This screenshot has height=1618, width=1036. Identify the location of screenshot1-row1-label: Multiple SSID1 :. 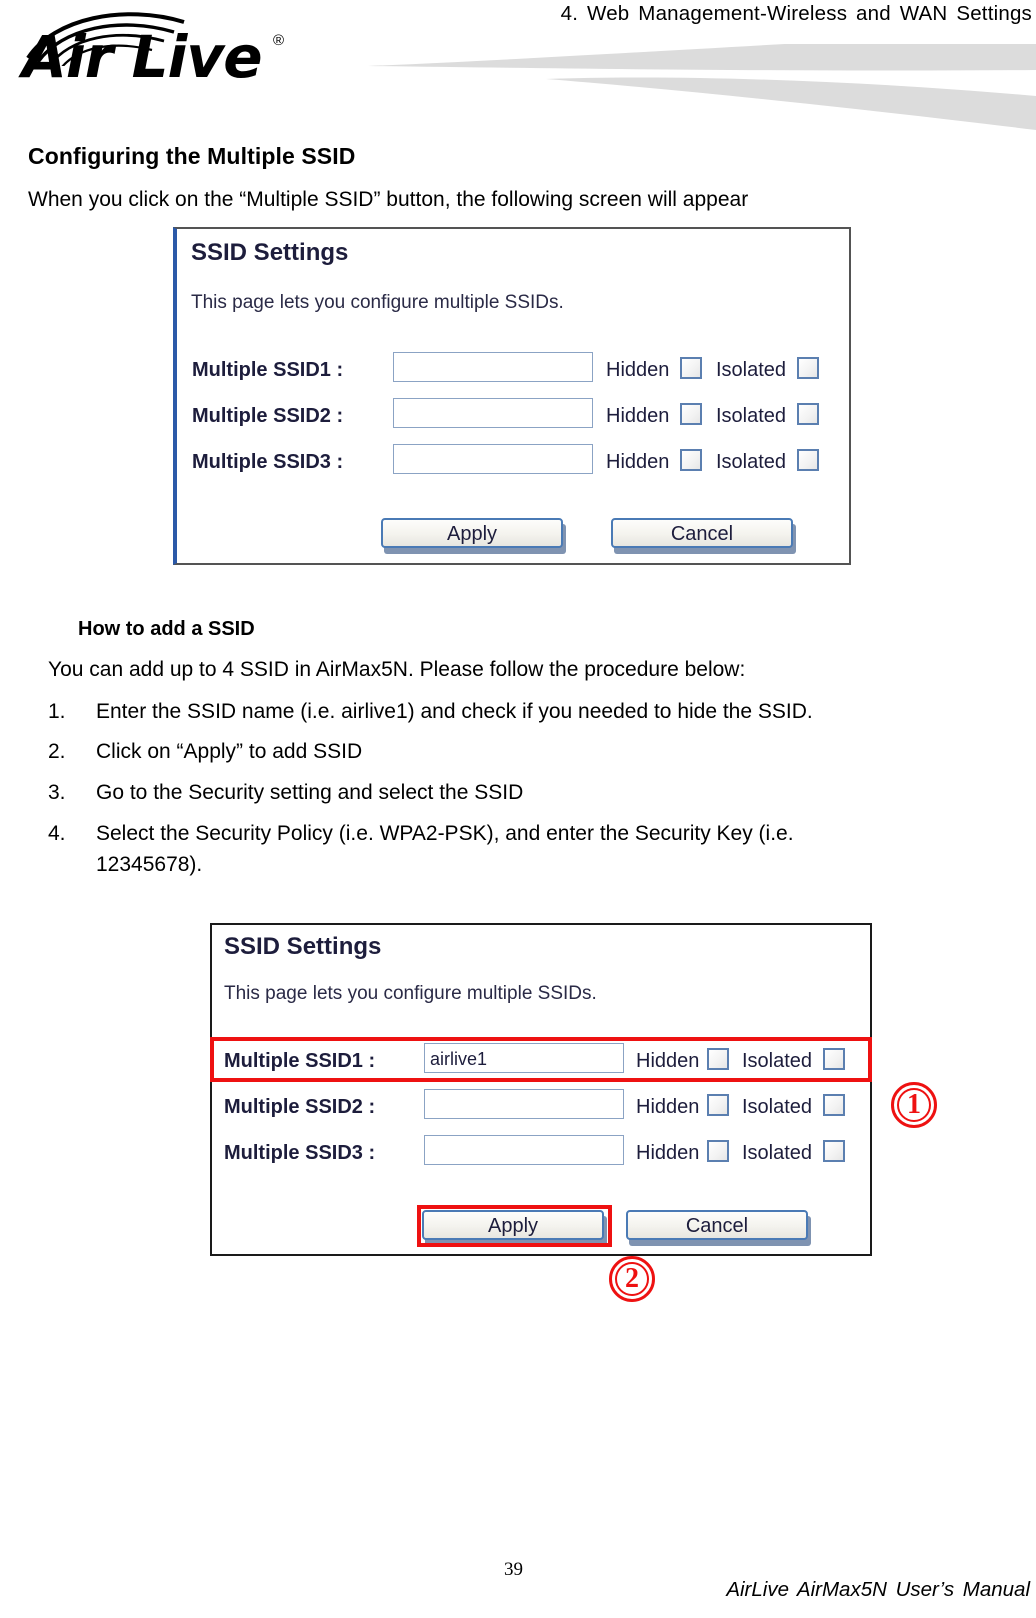
(268, 370).